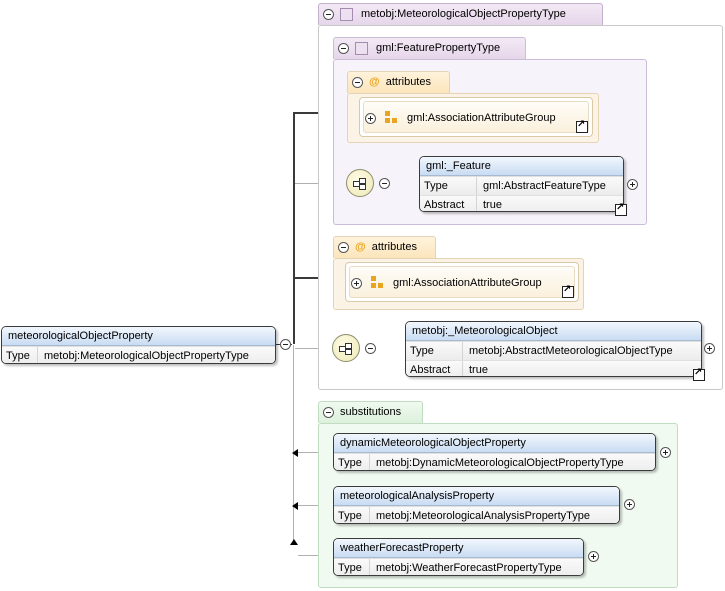 The width and height of the screenshot is (725, 591). What do you see at coordinates (469, 568) in the screenshot?
I see `type-value: metobj:WeatherForecastPropertyType` at bounding box center [469, 568].